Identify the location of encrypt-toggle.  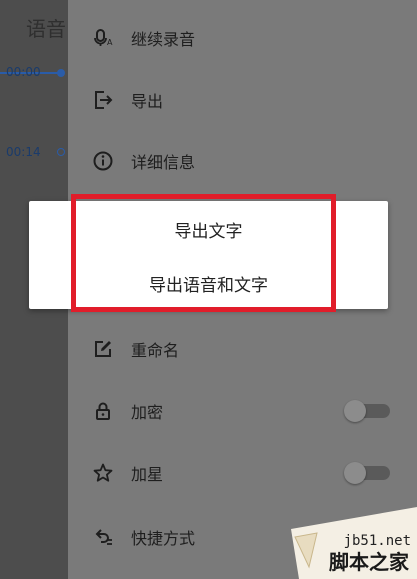
(367, 411).